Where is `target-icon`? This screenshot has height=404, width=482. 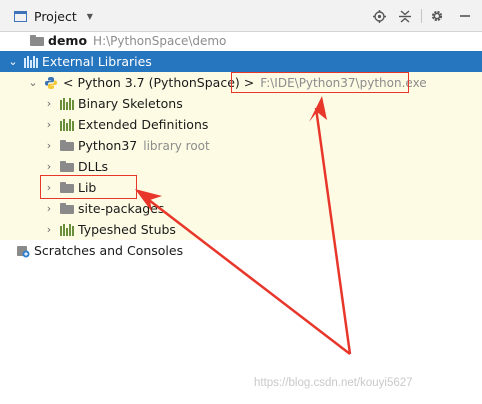 target-icon is located at coordinates (379, 16).